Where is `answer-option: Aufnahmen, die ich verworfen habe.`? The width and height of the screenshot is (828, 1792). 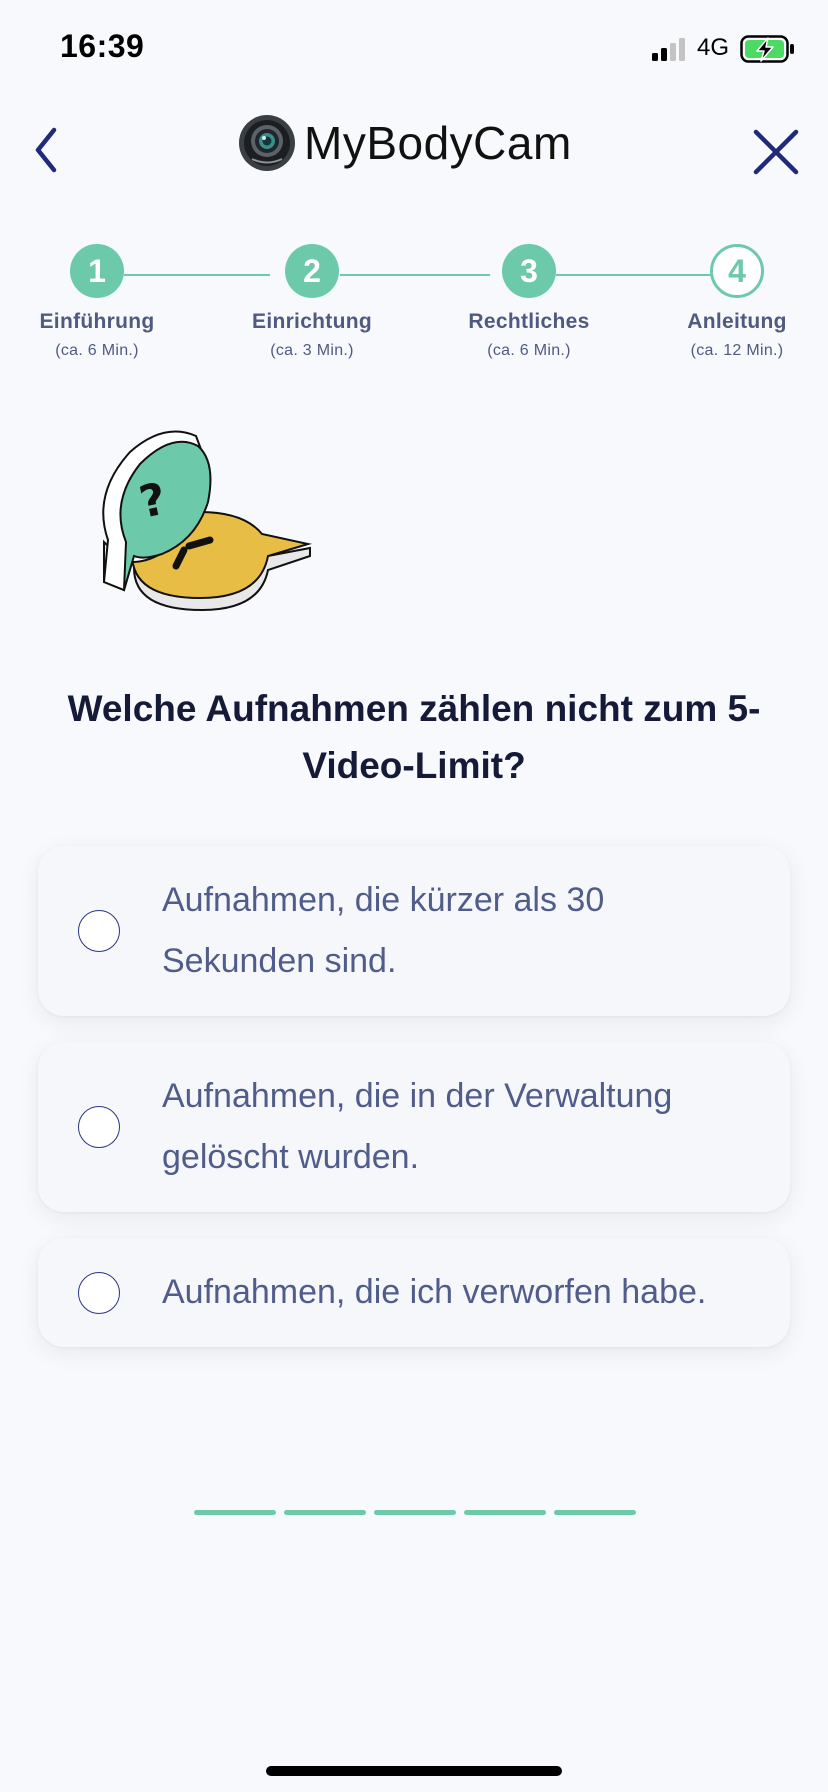
answer-option: Aufnahmen, die ich verworfen habe. is located at coordinates (414, 1292).